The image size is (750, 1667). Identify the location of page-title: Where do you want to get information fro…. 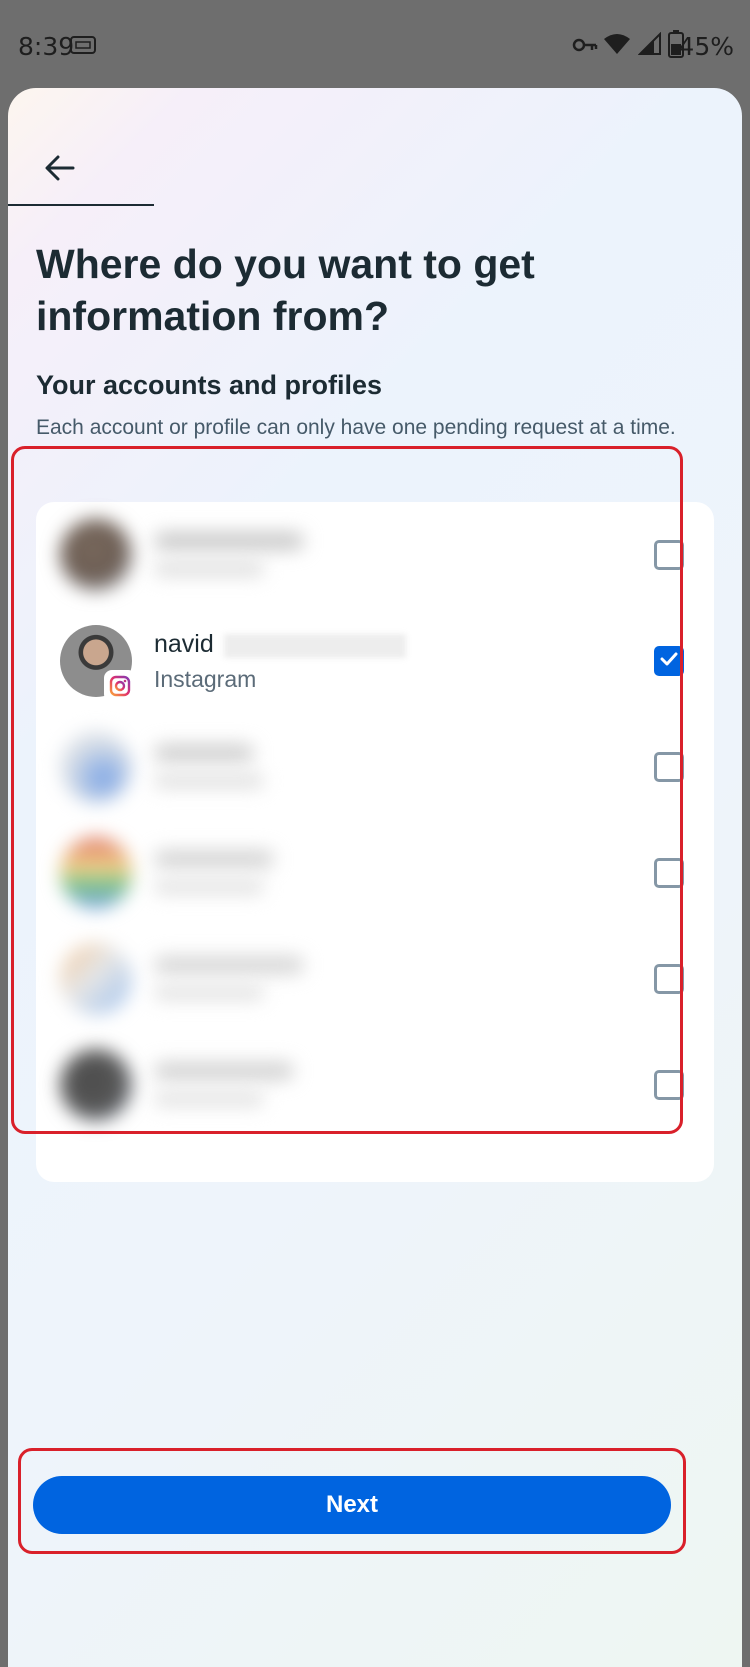
(285, 290).